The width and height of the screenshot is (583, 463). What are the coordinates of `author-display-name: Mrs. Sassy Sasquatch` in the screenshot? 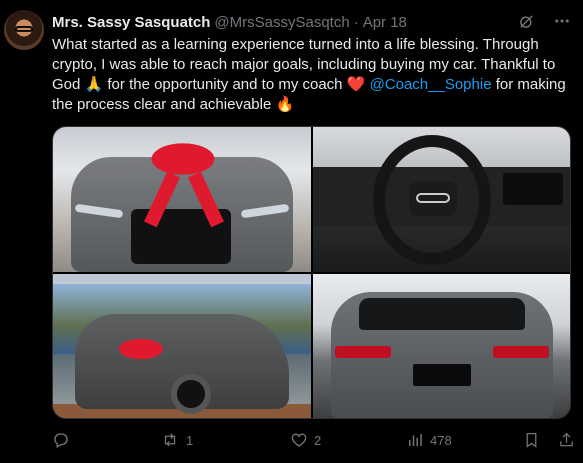 It's located at (131, 22).